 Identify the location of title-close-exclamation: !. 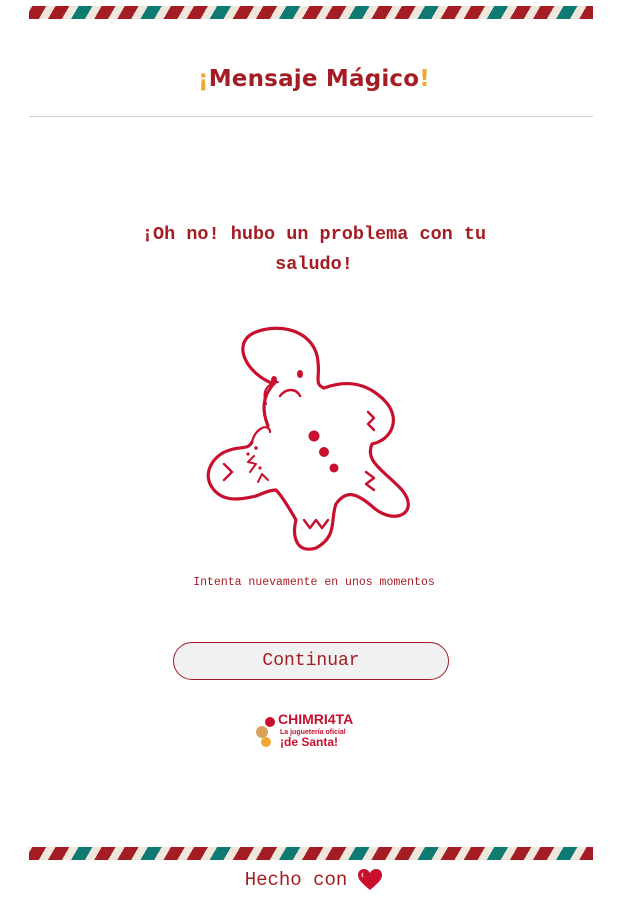
(424, 79).